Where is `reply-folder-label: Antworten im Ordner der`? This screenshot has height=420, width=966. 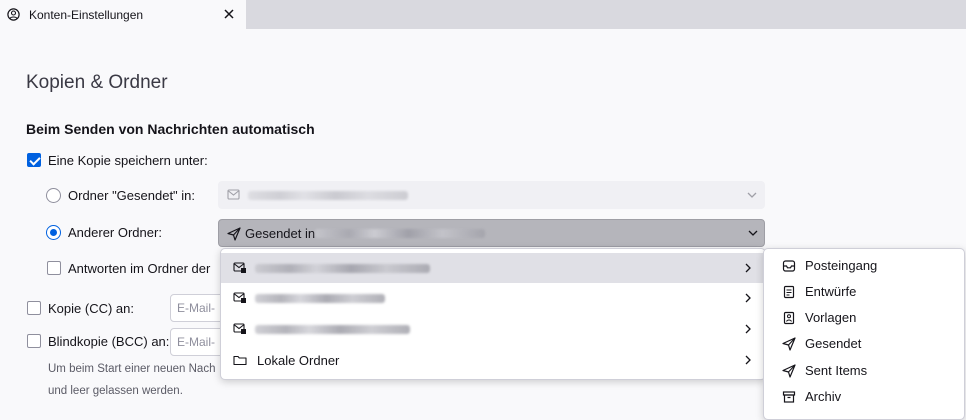 reply-folder-label: Antworten im Ordner der is located at coordinates (139, 268).